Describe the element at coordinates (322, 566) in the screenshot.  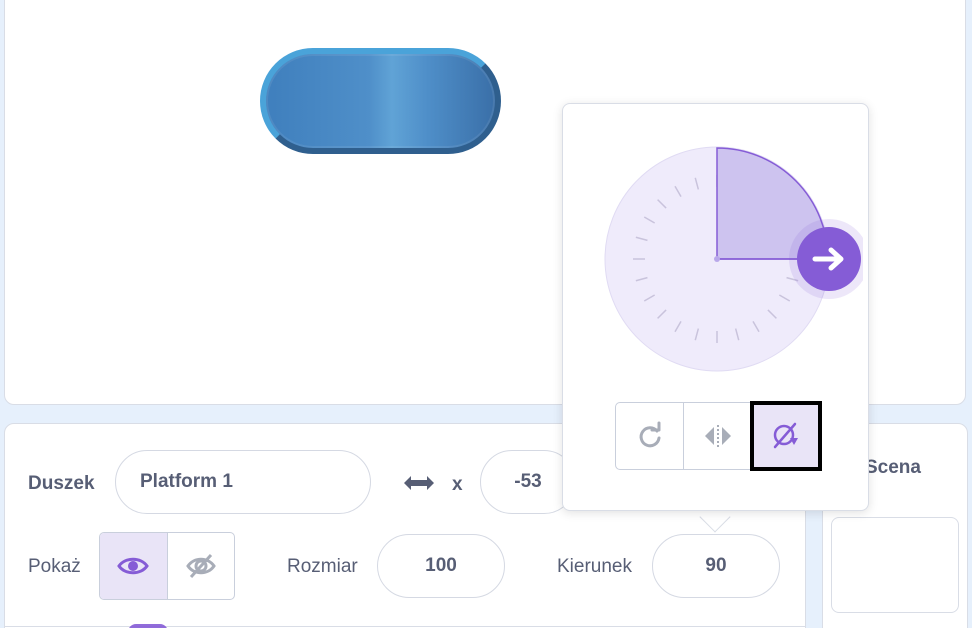
I see `size-label: Rozmiar` at that location.